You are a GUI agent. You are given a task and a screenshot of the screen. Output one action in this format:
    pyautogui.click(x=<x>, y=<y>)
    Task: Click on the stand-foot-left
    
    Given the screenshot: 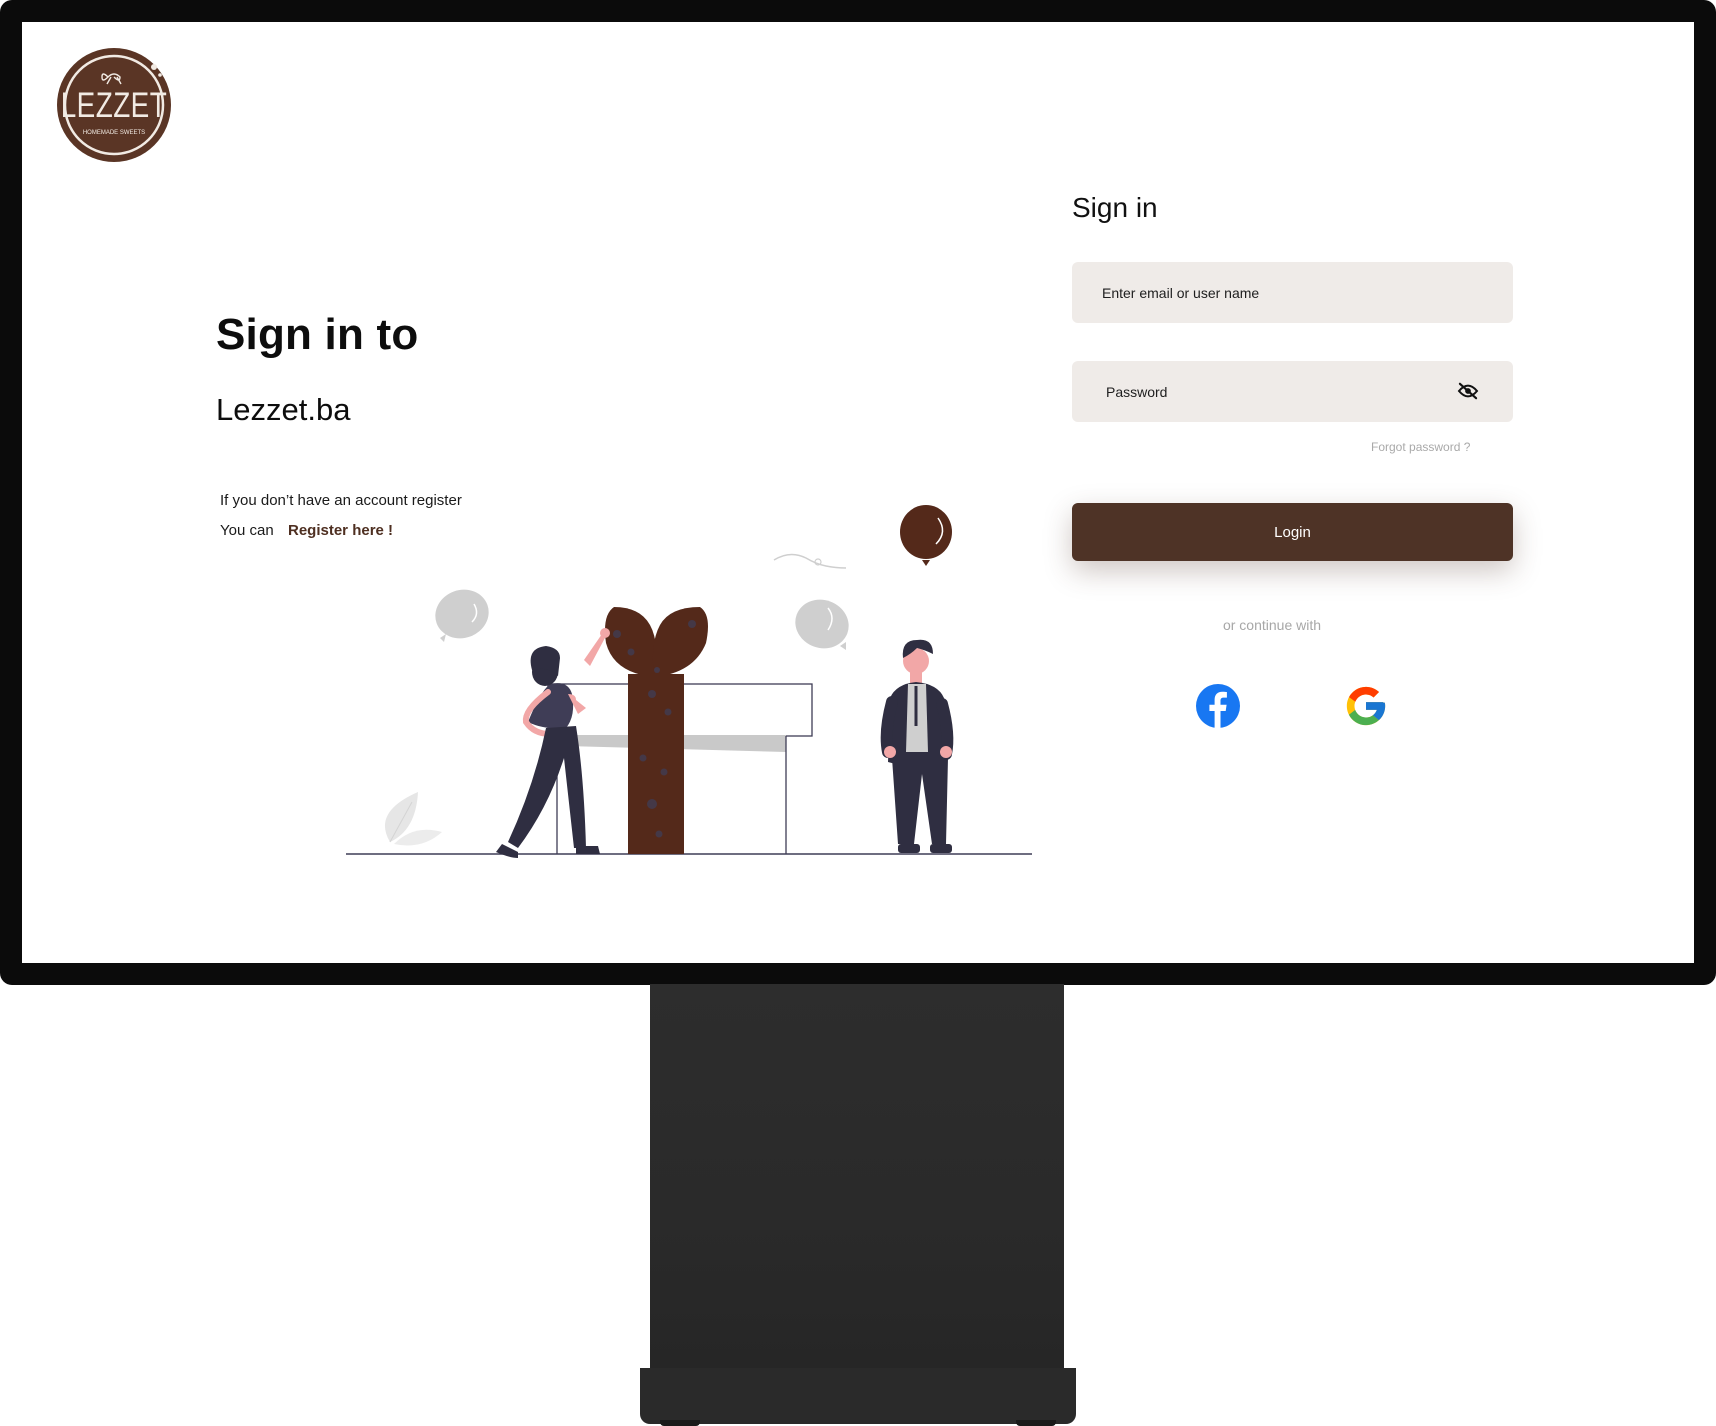 What is the action you would take?
    pyautogui.click(x=680, y=1423)
    